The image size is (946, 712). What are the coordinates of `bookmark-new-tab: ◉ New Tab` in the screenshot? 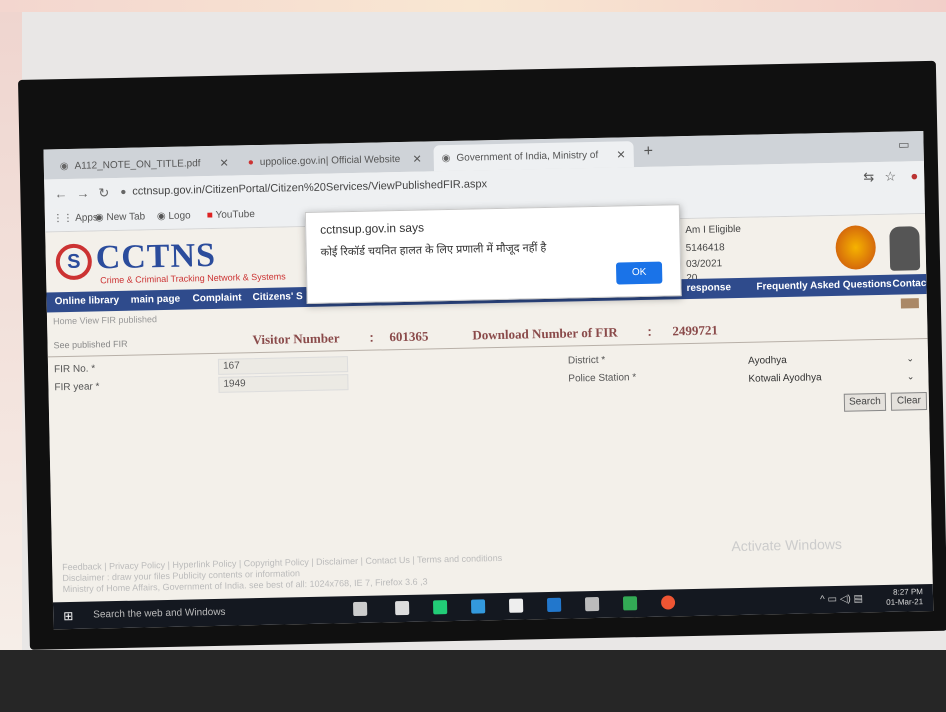 It's located at (120, 217).